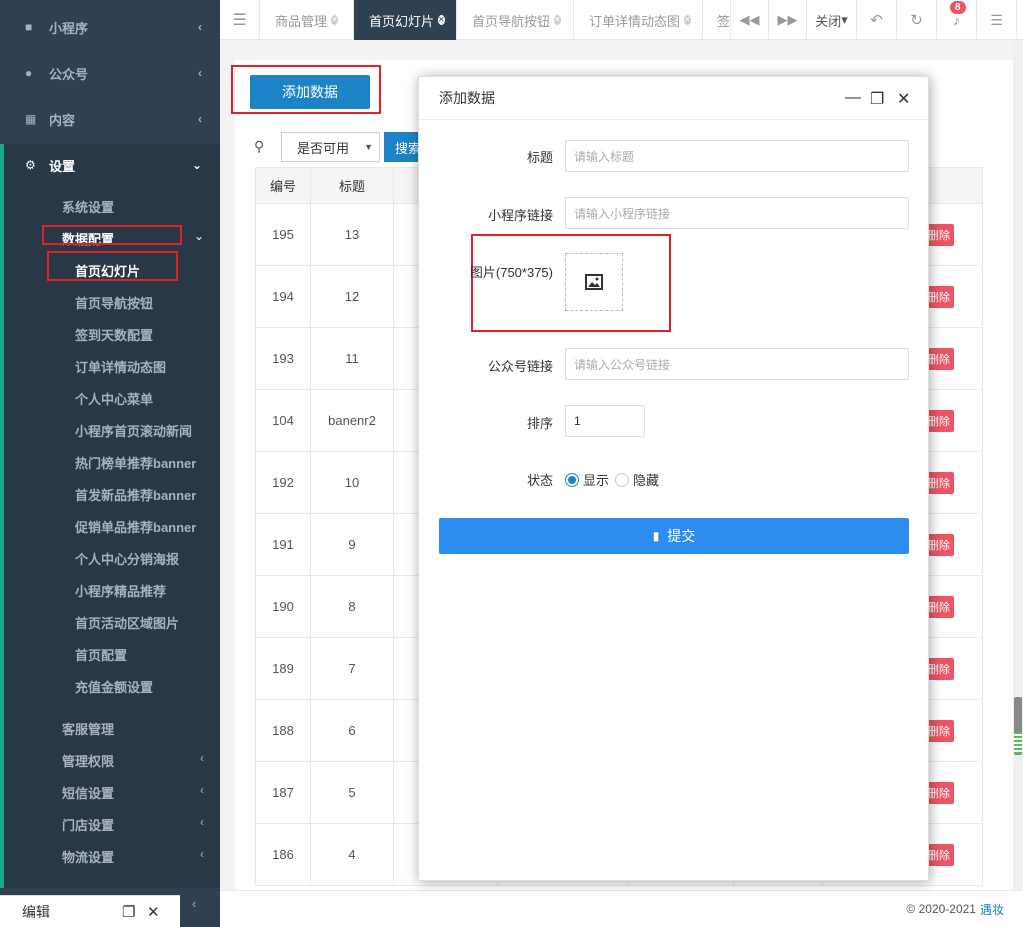 The height and width of the screenshot is (927, 1023). I want to click on sidebar-item-system-settings: 系统设置, so click(88, 206).